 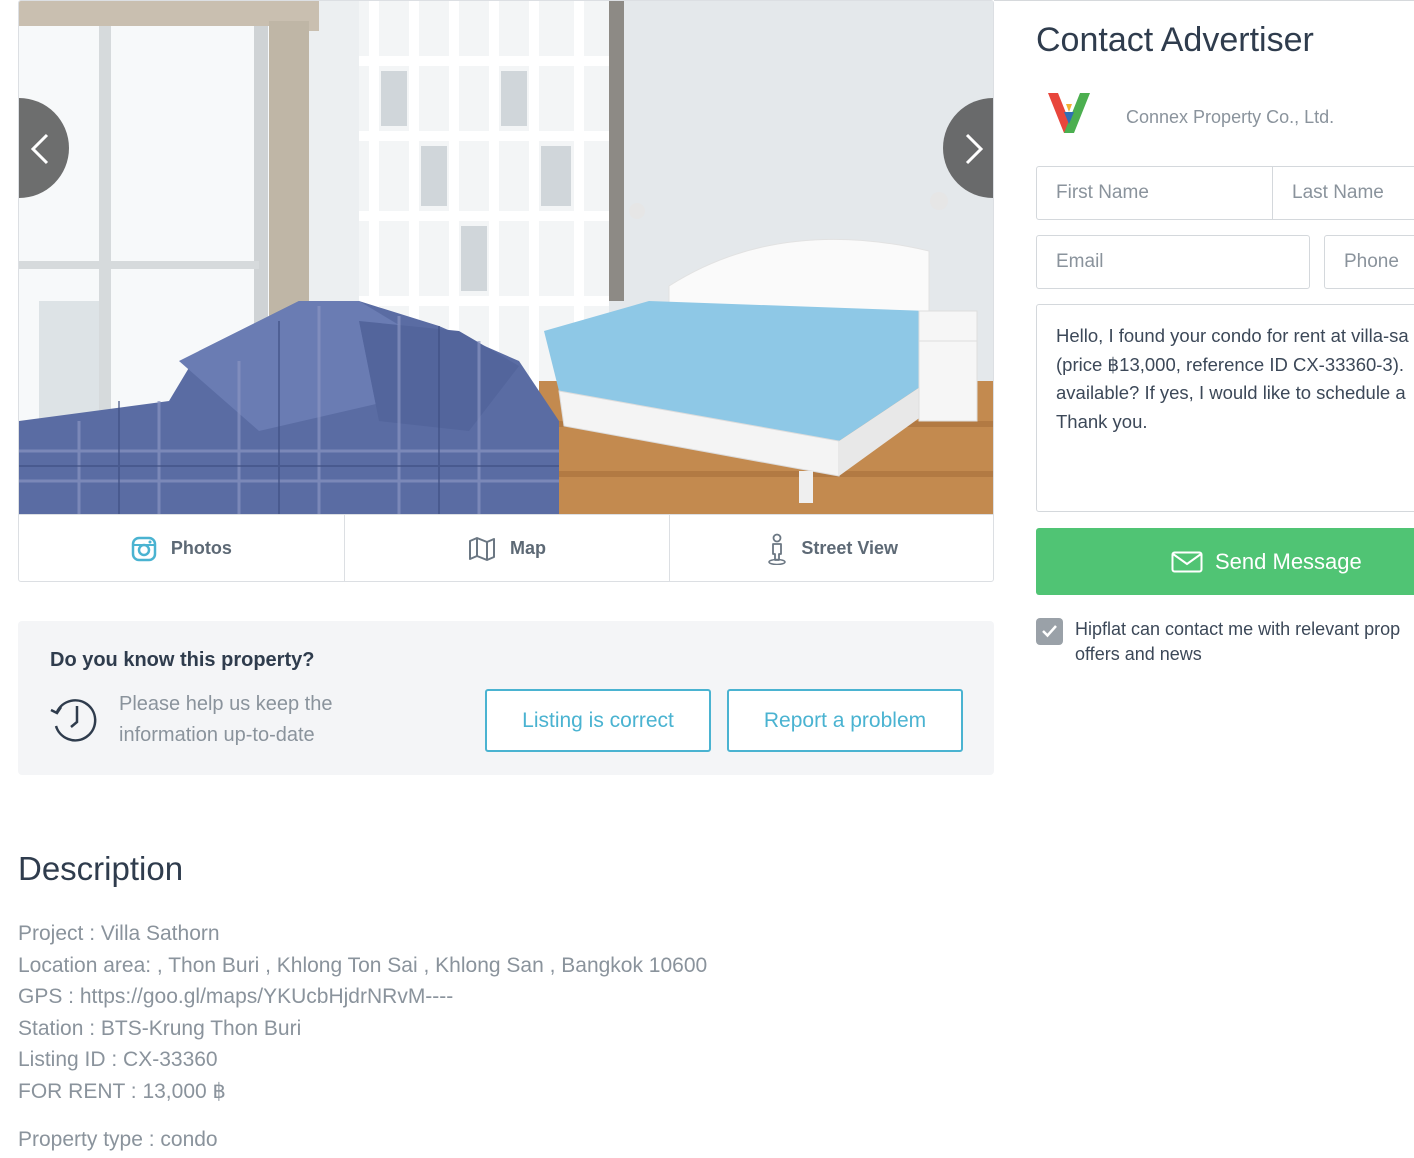 I want to click on chevron-left-icon, so click(x=39, y=149).